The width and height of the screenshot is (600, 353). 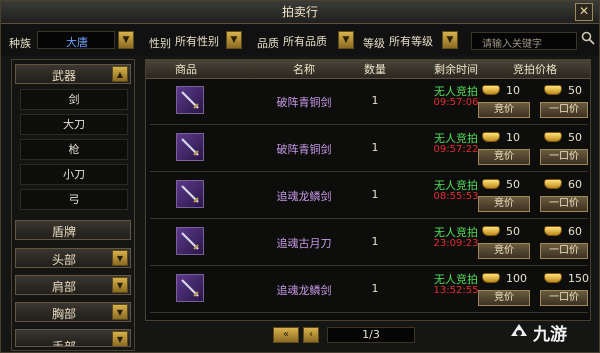 What do you see at coordinates (513, 231) in the screenshot?
I see `bid-price: 50` at bounding box center [513, 231].